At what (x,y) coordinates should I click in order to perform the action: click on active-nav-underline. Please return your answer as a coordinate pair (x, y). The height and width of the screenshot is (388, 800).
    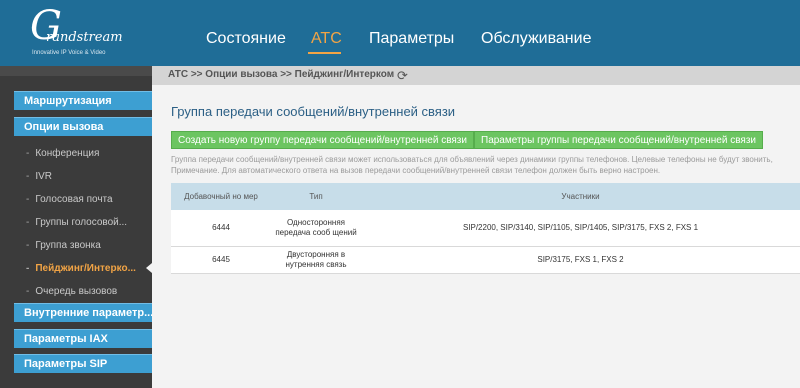
    Looking at the image, I should click on (324, 53).